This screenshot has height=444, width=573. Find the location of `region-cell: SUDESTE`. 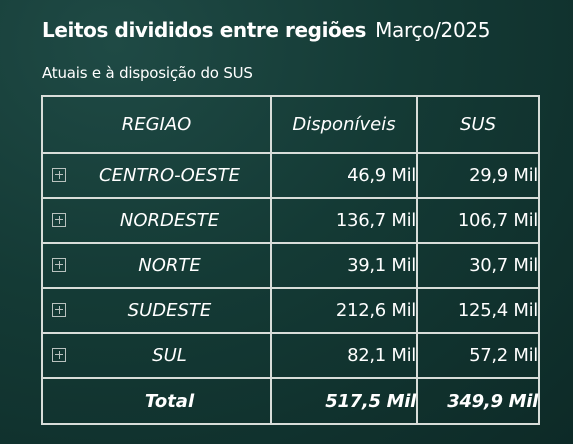

region-cell: SUDESTE is located at coordinates (156, 310).